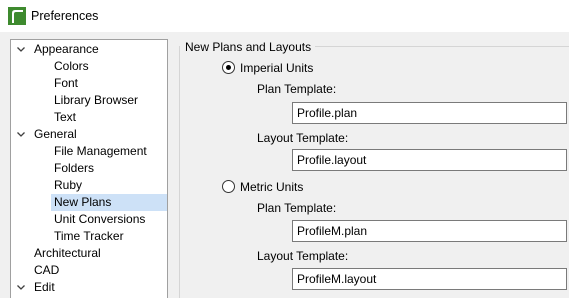  I want to click on tree-item-label: General, so click(55, 134).